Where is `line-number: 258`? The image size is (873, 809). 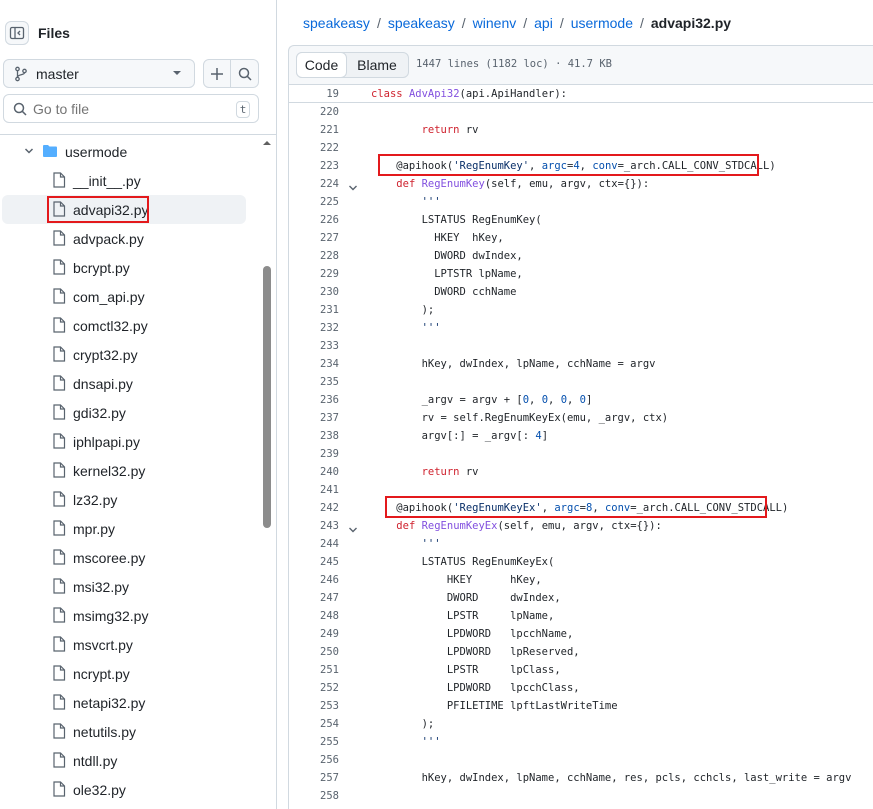
line-number: 258 is located at coordinates (314, 796).